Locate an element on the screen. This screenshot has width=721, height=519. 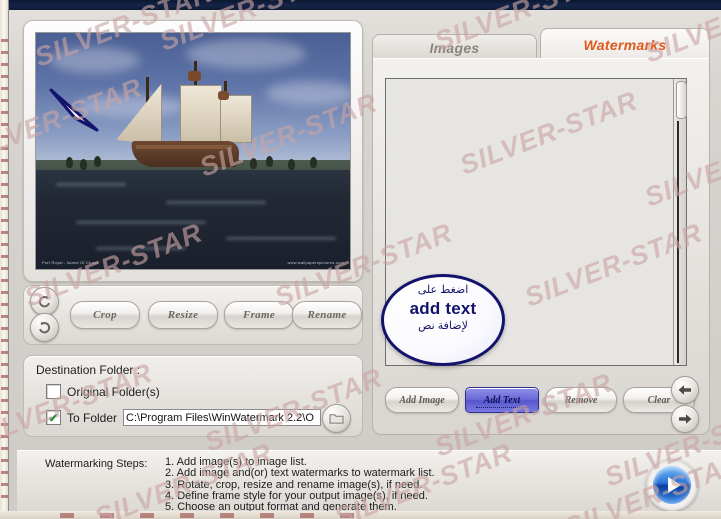
add-image-button: Add Image is located at coordinates (422, 400).